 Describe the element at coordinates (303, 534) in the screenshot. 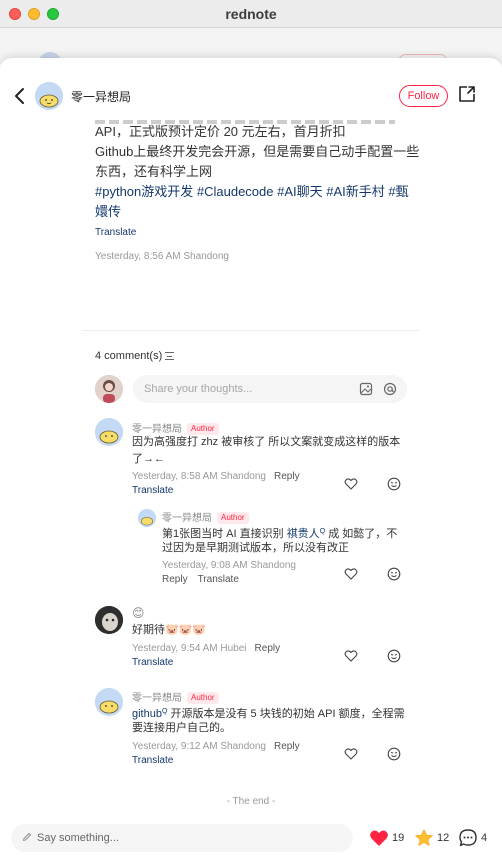

I see `mention-link: 祺贵人` at that location.